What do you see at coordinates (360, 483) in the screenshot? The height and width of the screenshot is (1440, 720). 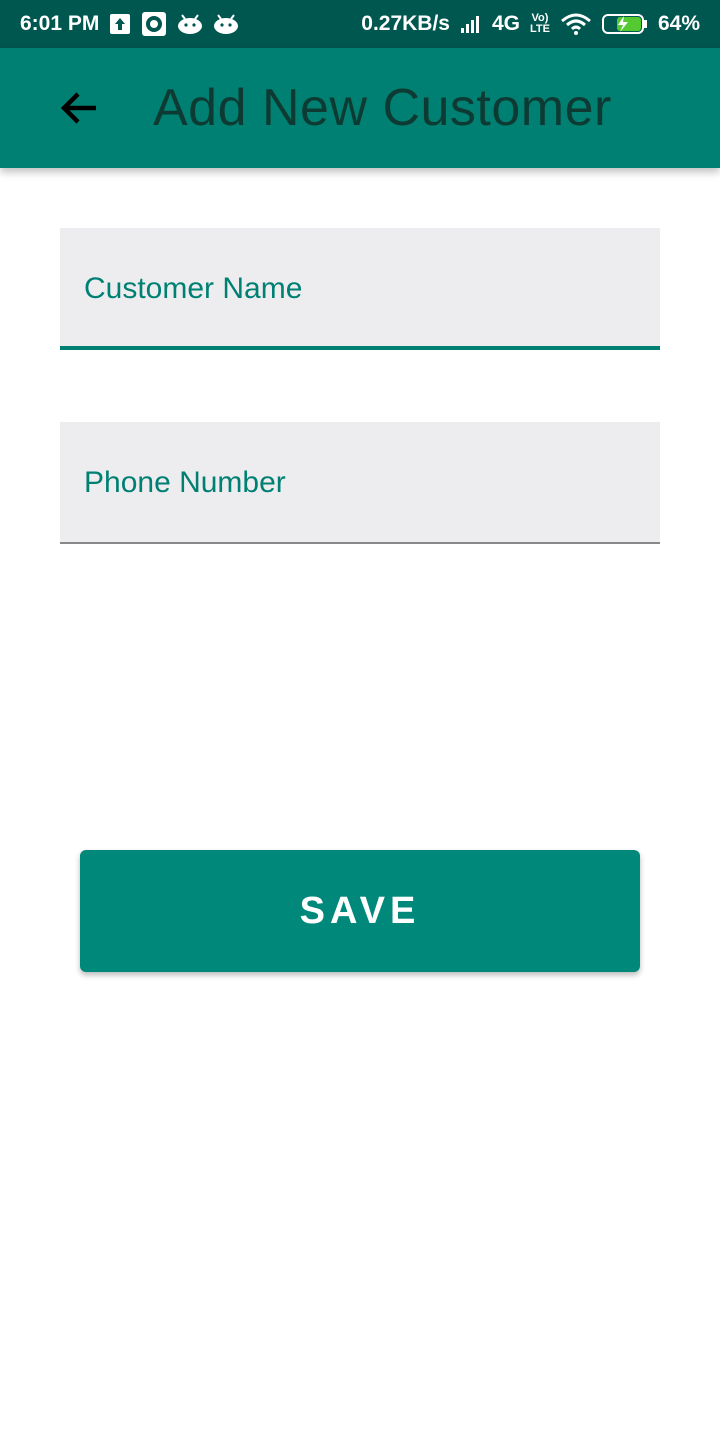 I see `phone-number-field: Phone Number` at bounding box center [360, 483].